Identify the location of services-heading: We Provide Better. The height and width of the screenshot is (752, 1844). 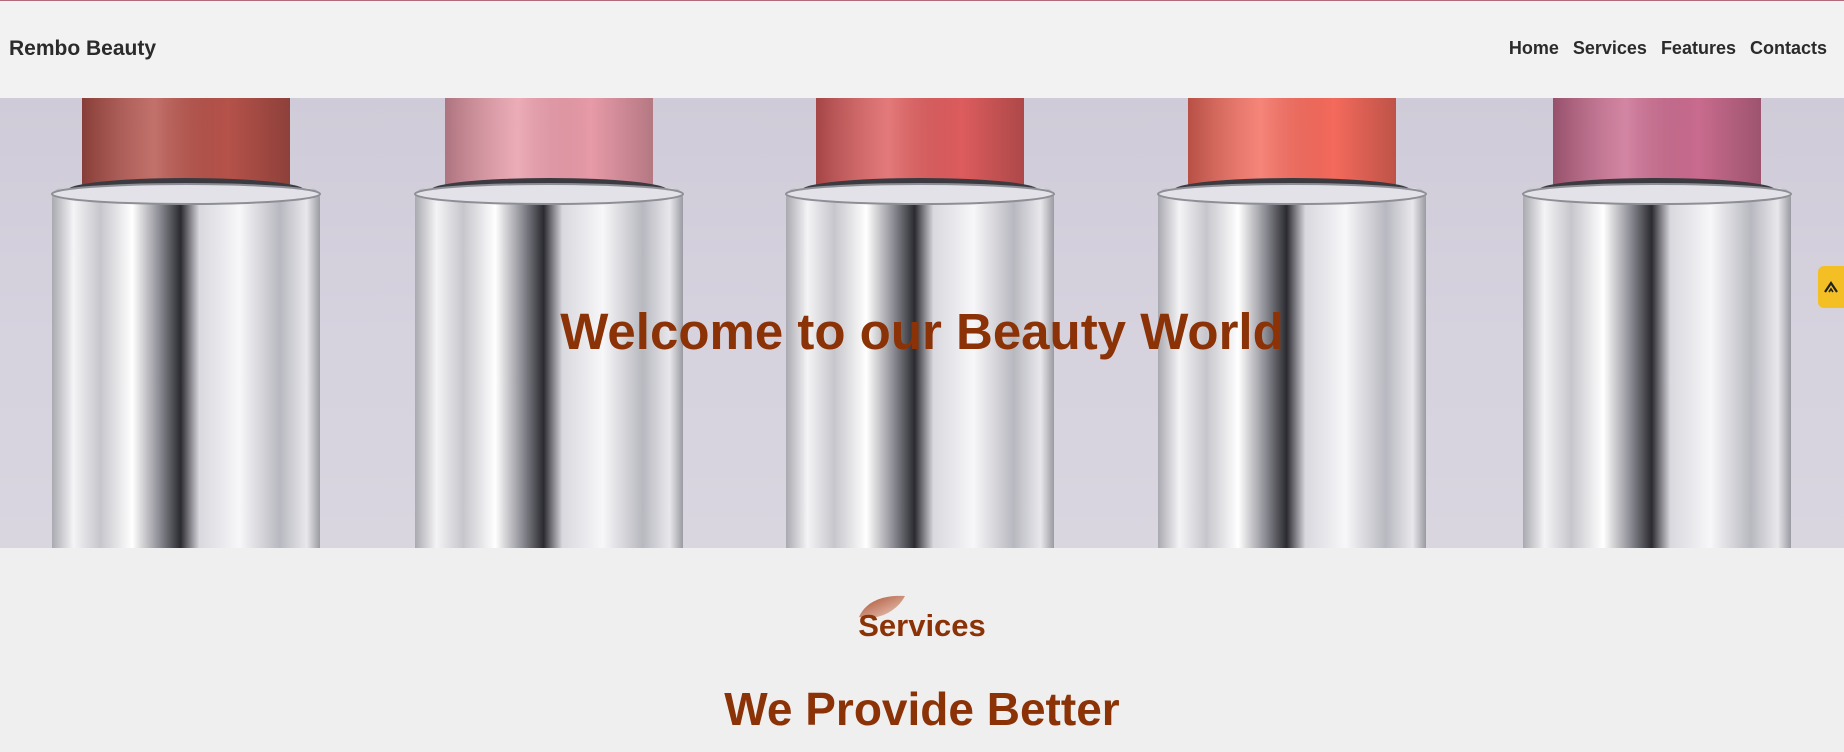
(922, 709).